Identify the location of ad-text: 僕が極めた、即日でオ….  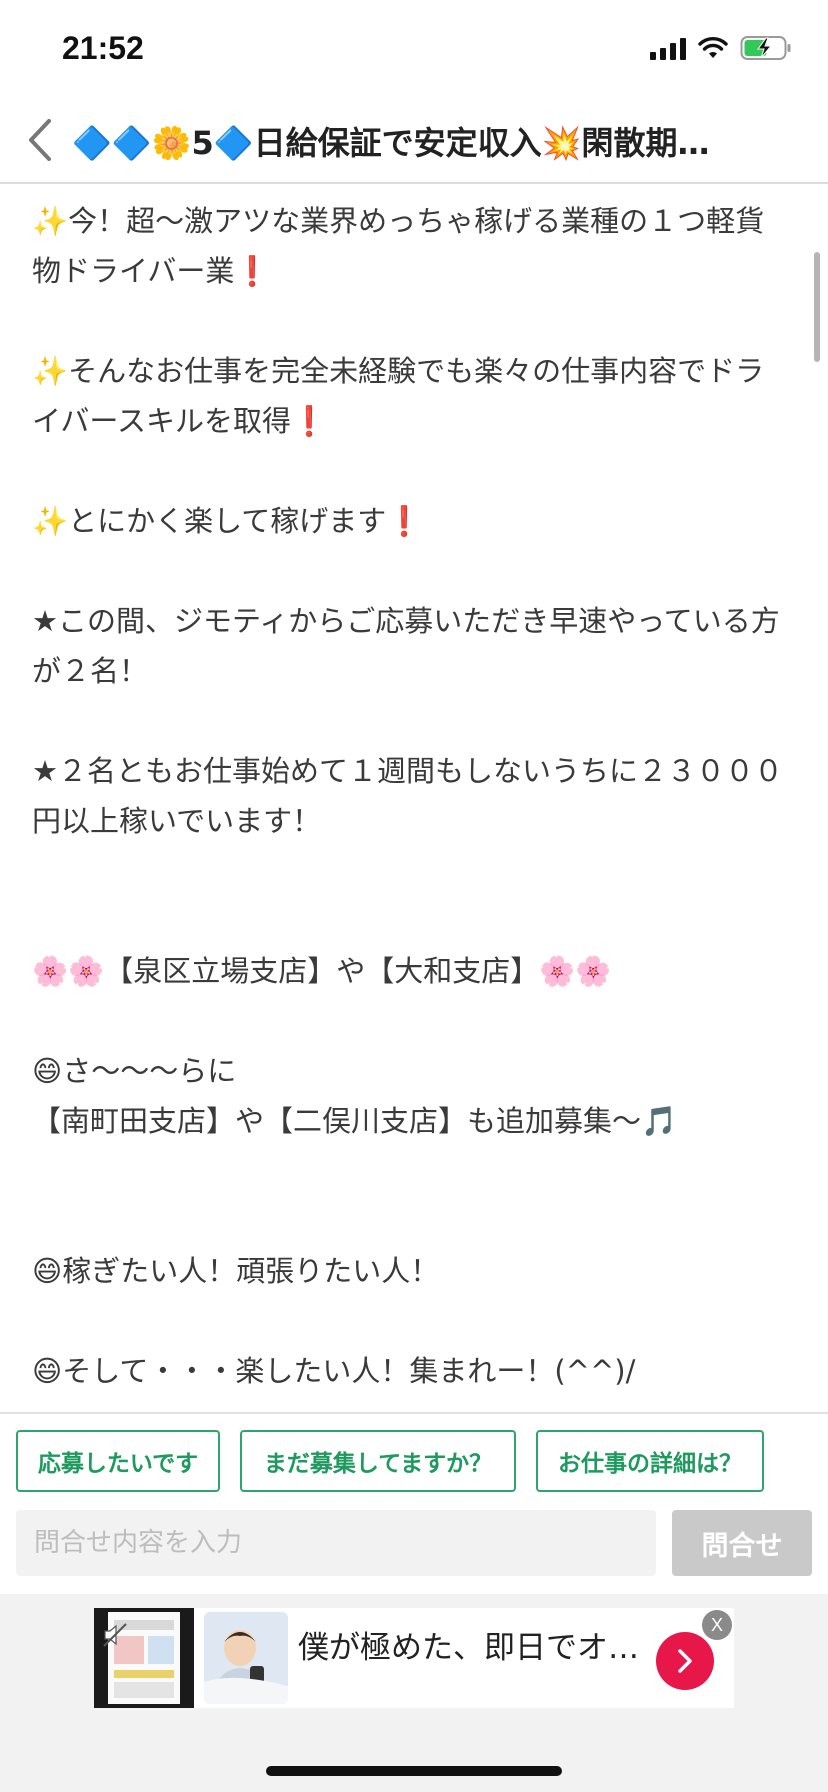
(468, 1648).